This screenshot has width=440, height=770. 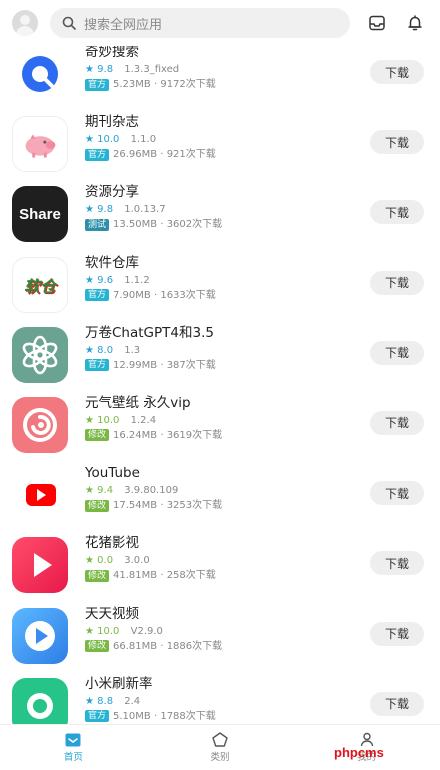 I want to click on rating: ★ 8.0, so click(x=99, y=350).